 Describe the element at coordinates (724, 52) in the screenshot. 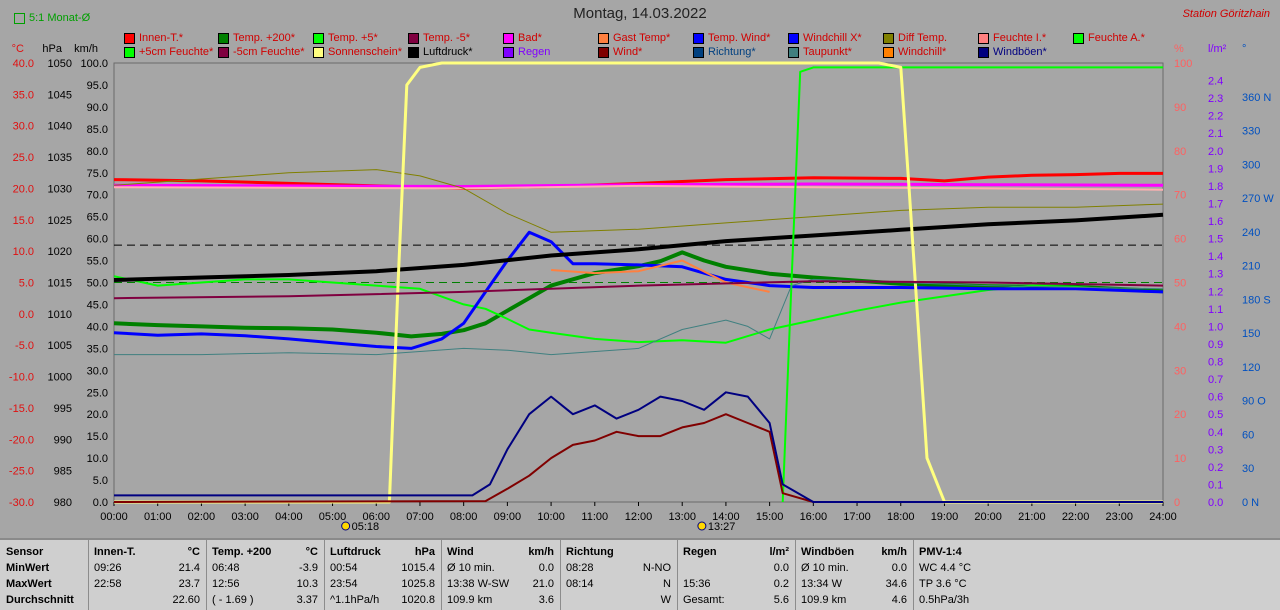

I see `legend-item: Richtung*` at that location.